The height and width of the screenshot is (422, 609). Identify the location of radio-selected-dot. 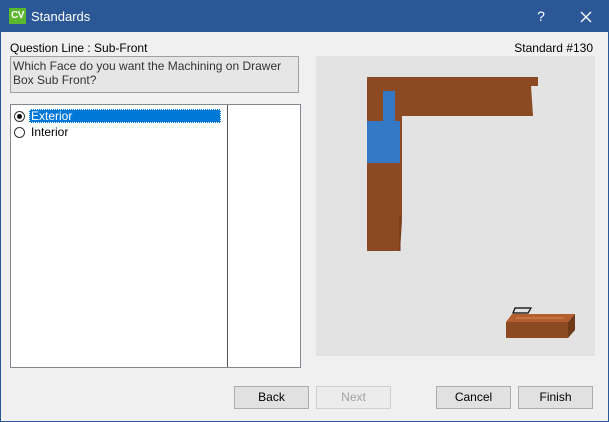
(19, 116).